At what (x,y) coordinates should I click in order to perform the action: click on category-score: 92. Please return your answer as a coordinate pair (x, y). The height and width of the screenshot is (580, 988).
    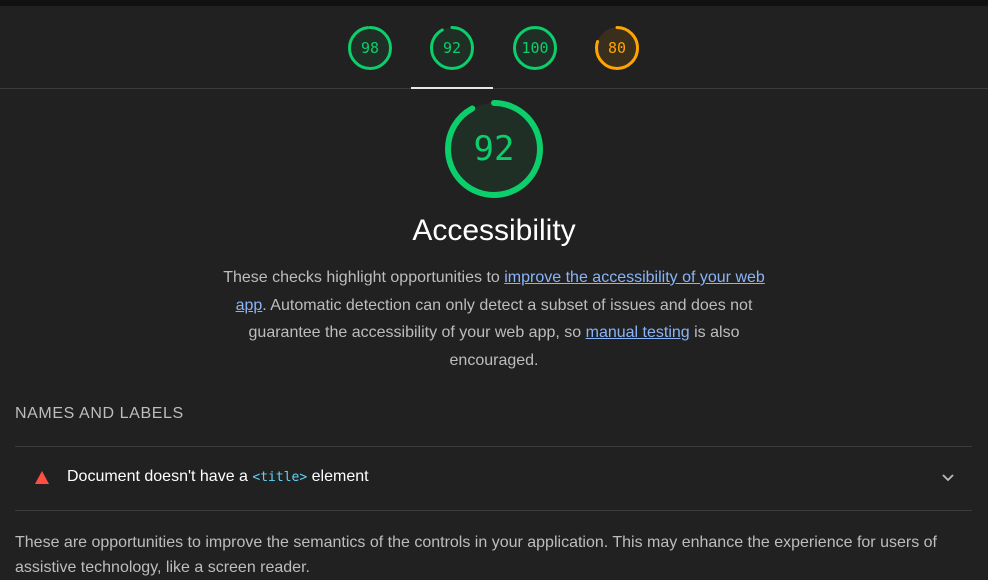
    Looking at the image, I should click on (494, 149).